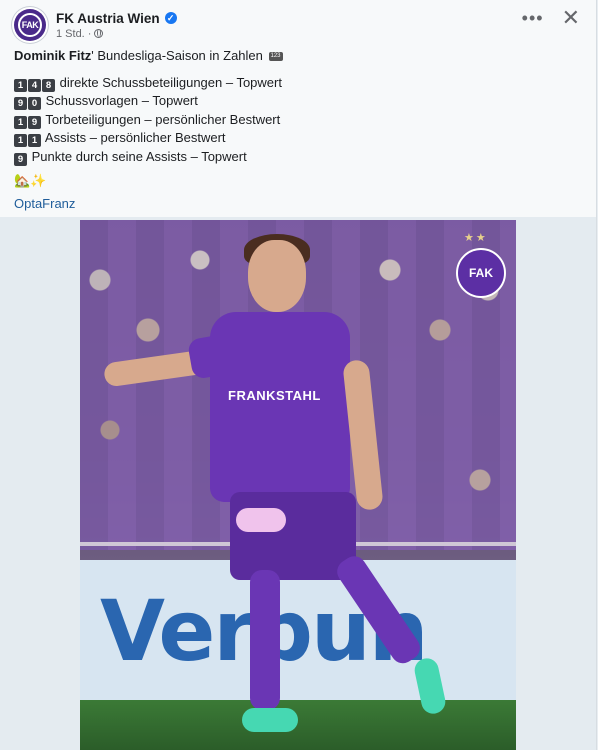 The height and width of the screenshot is (750, 598). What do you see at coordinates (299, 101) in the screenshot?
I see `stat-row: 90 Schussvorlagen – Topwert` at bounding box center [299, 101].